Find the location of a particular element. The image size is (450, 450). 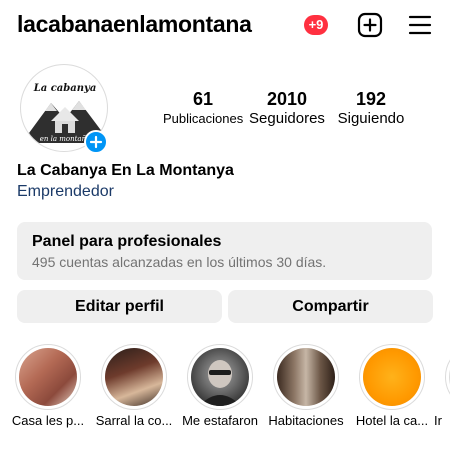

highlight-label: Habitaciones is located at coordinates (306, 420).